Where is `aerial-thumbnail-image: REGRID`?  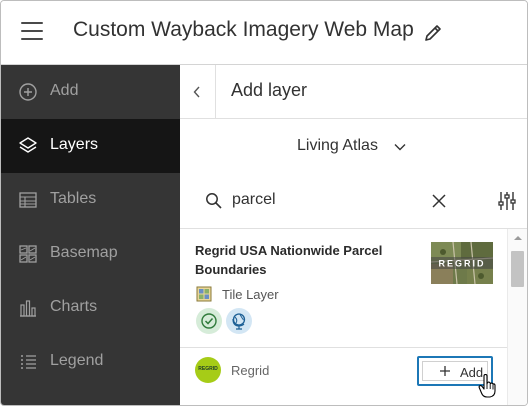 aerial-thumbnail-image: REGRID is located at coordinates (462, 263).